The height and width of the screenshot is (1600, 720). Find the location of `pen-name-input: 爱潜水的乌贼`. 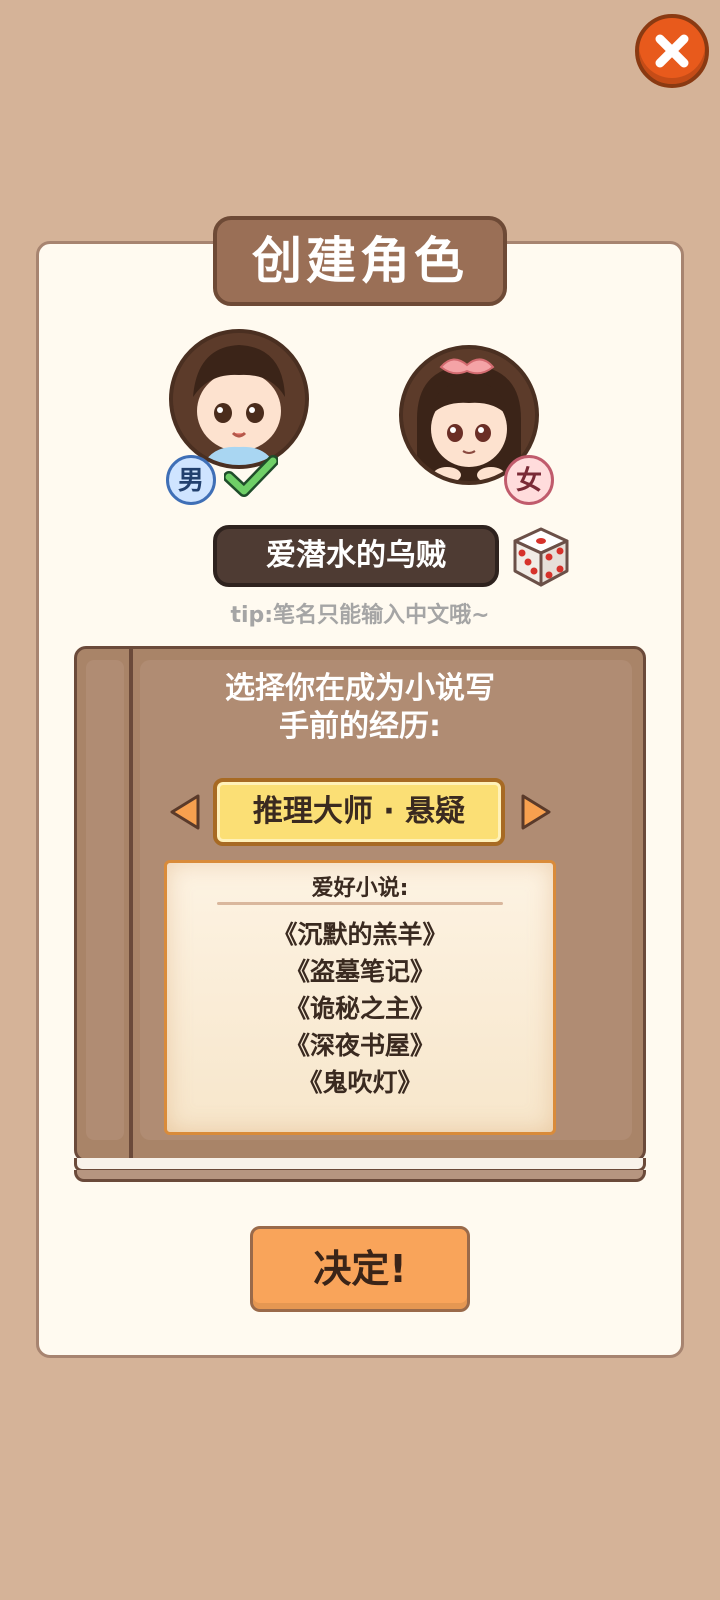

pen-name-input: 爱潜水的乌贼 is located at coordinates (356, 556).